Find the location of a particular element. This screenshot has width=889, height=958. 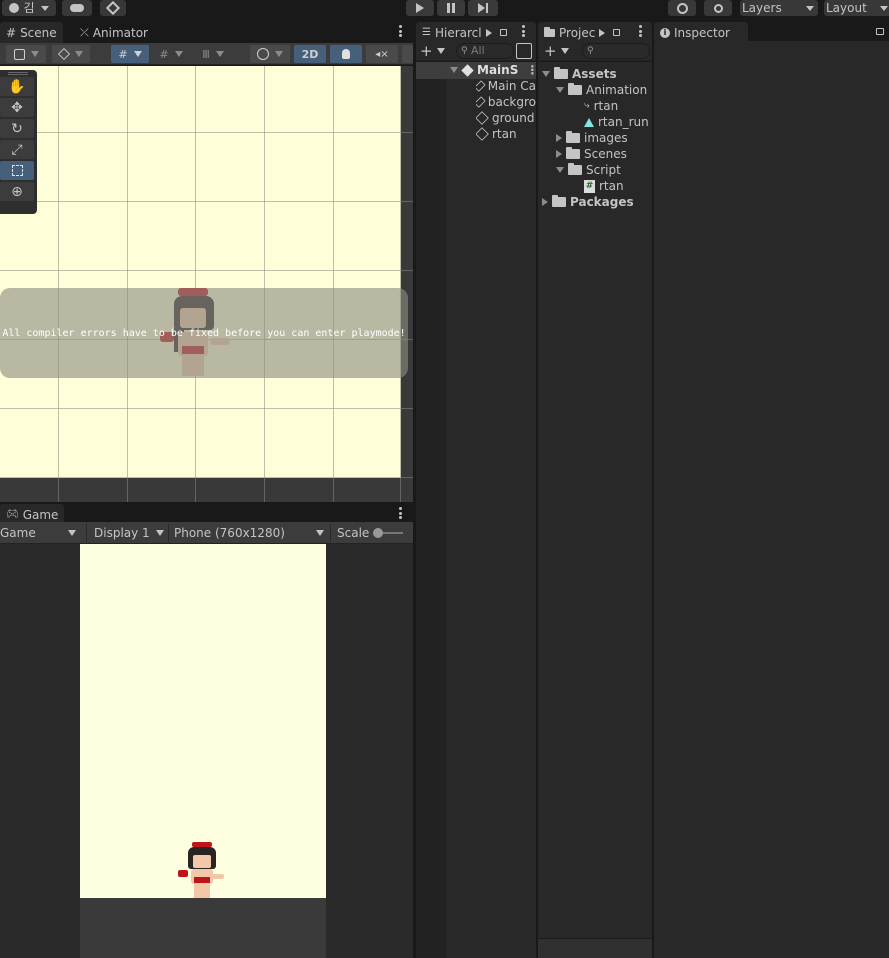

scene-visibility-button is located at coordinates (524, 51).